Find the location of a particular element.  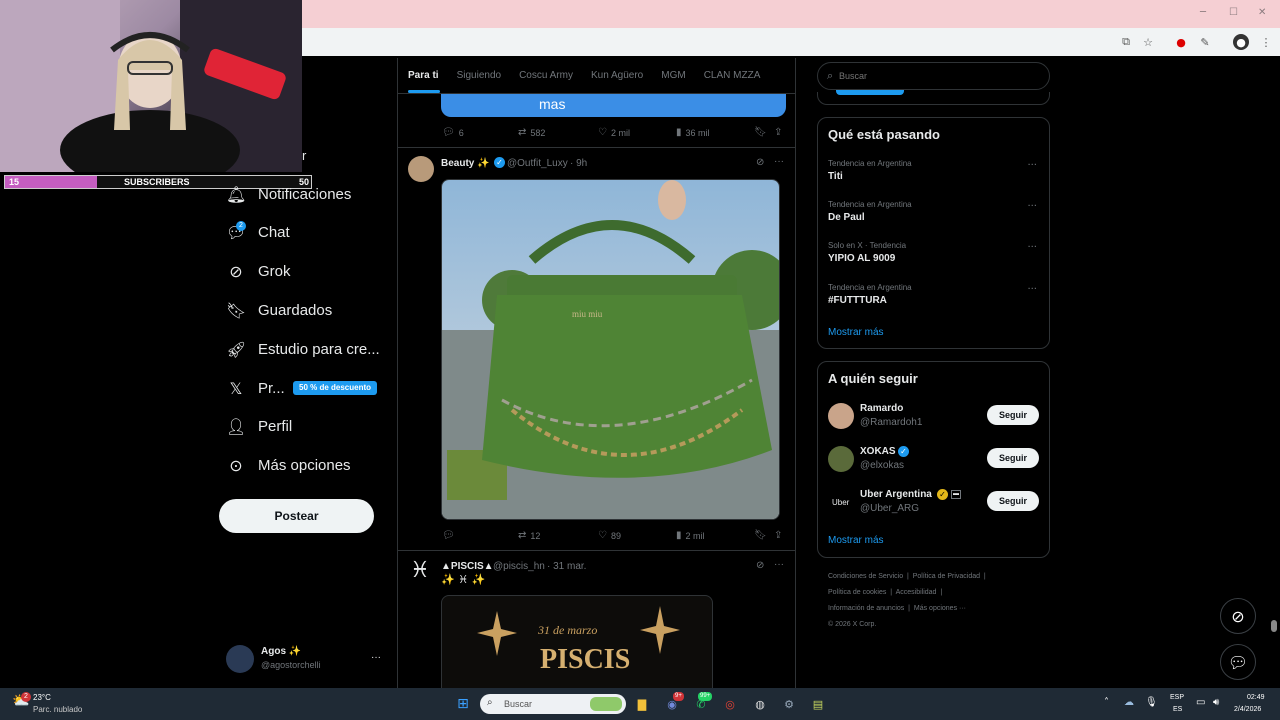

footer-more-link: Más opciones ··· is located at coordinates (940, 608).